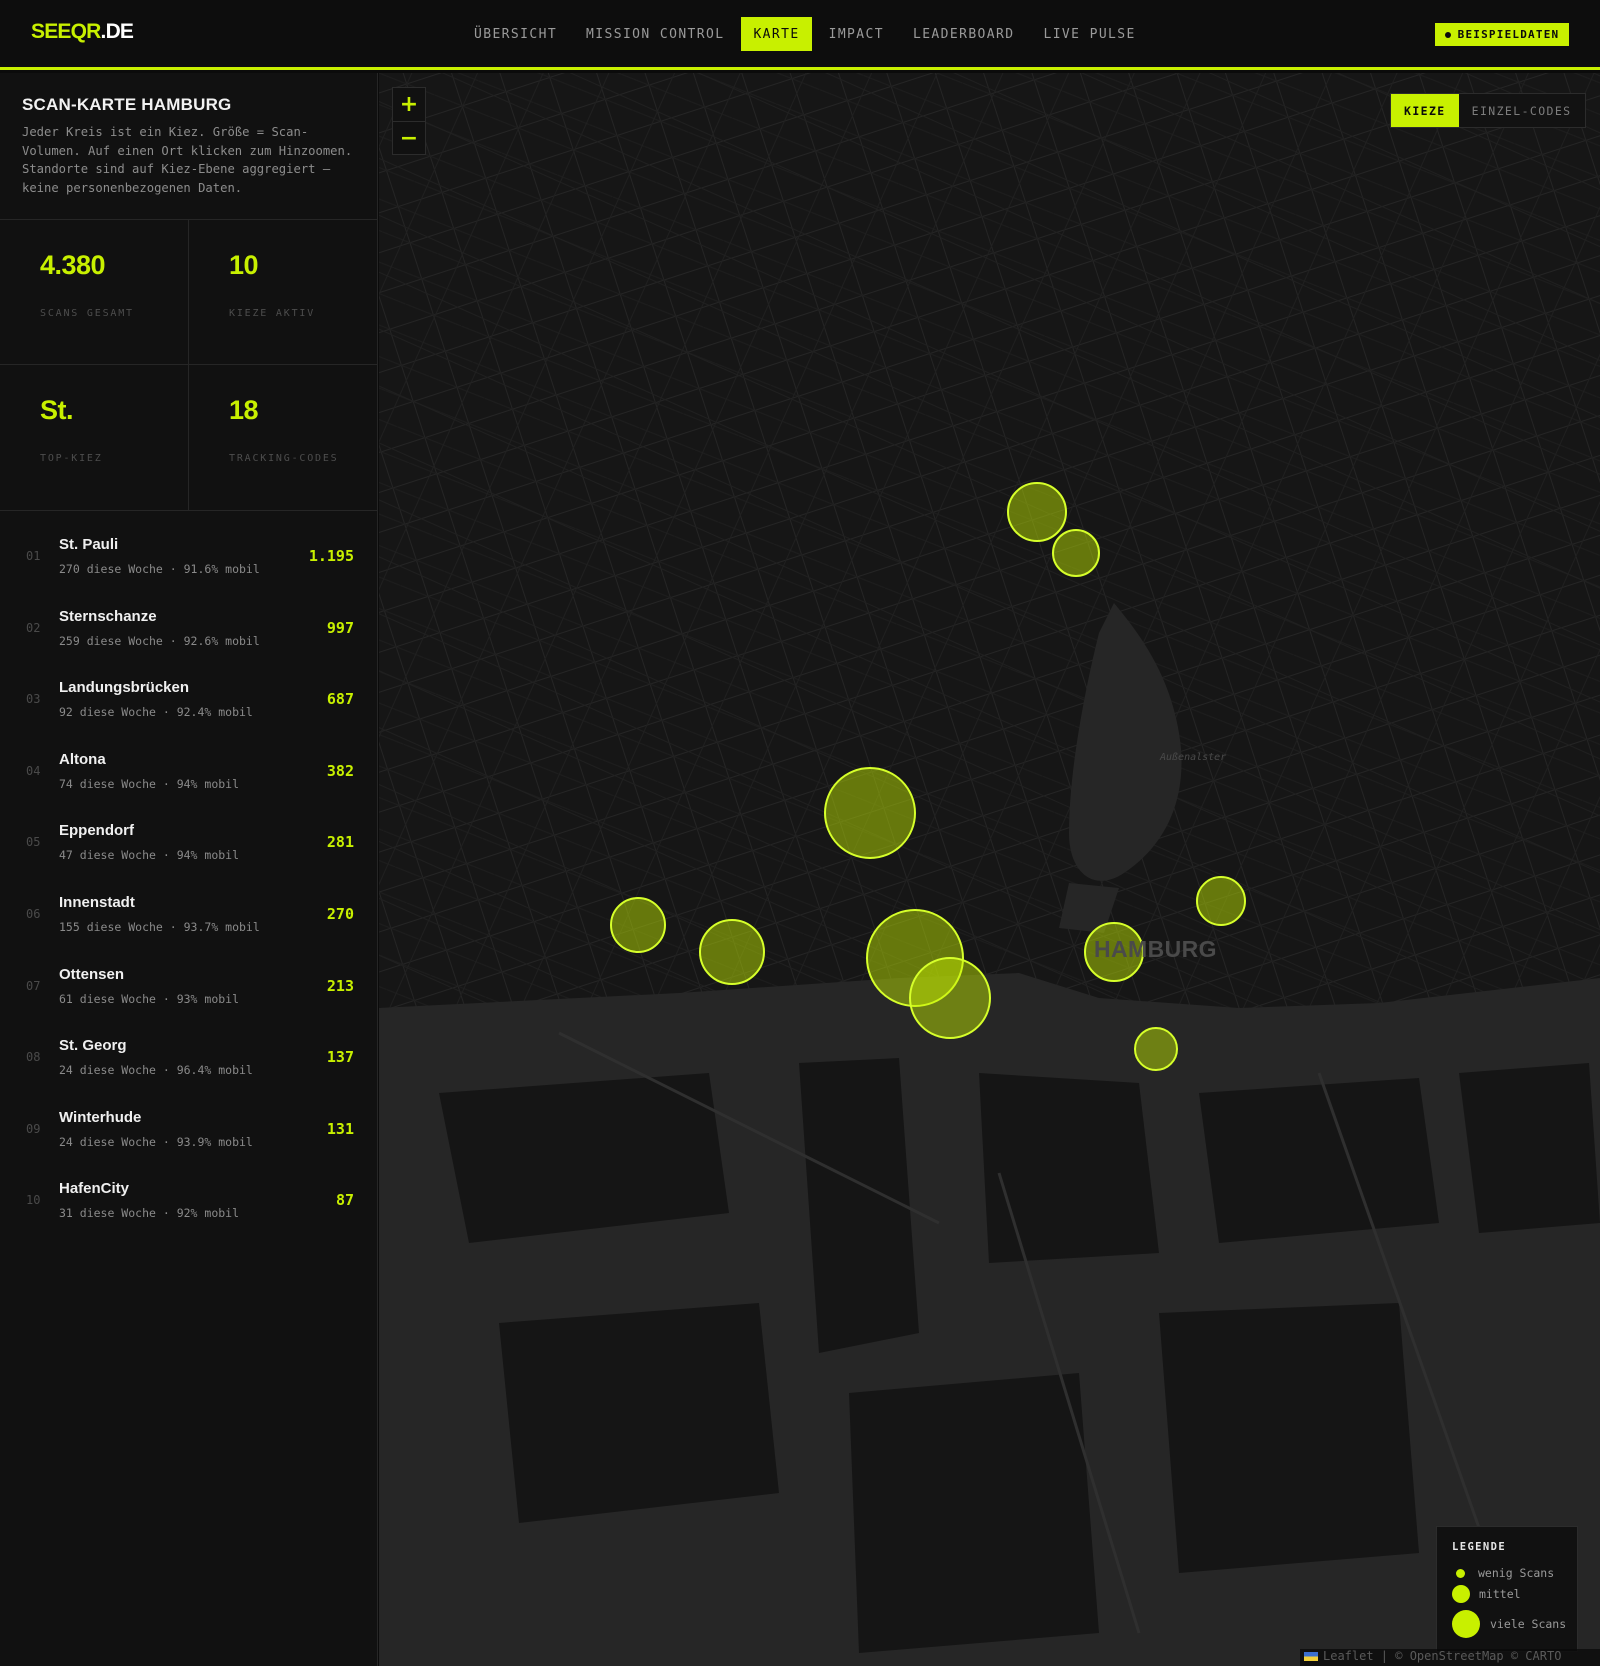 The width and height of the screenshot is (1600, 1666). Describe the element at coordinates (964, 34) in the screenshot. I see `nav-item-leaderboard: LEADERBOARD` at that location.